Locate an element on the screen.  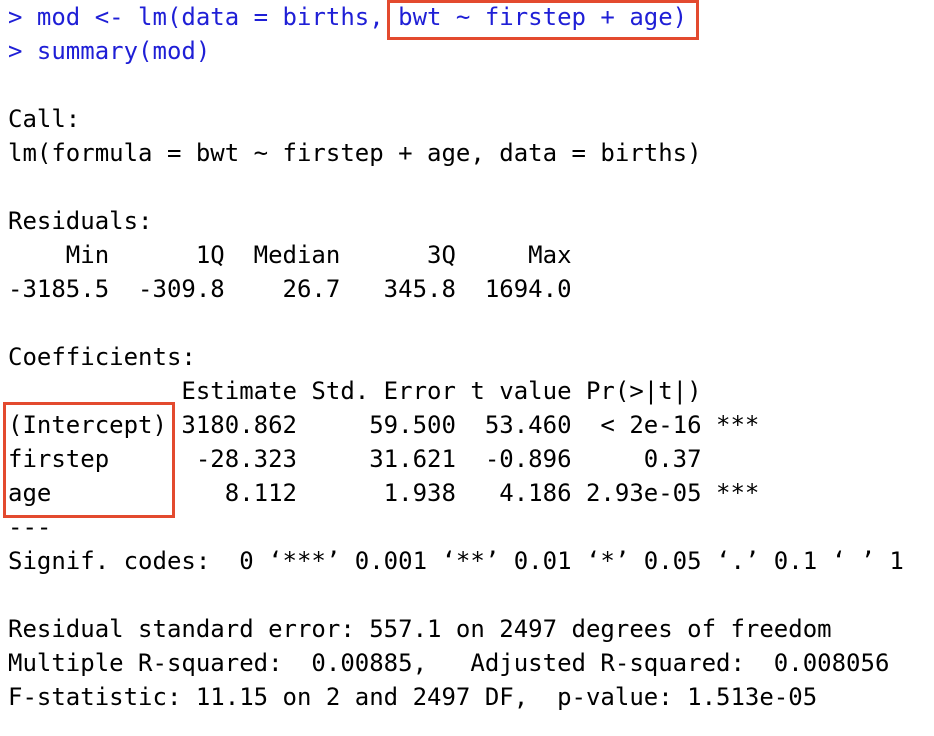
residuals-header: Residuals: is located at coordinates (80, 221).